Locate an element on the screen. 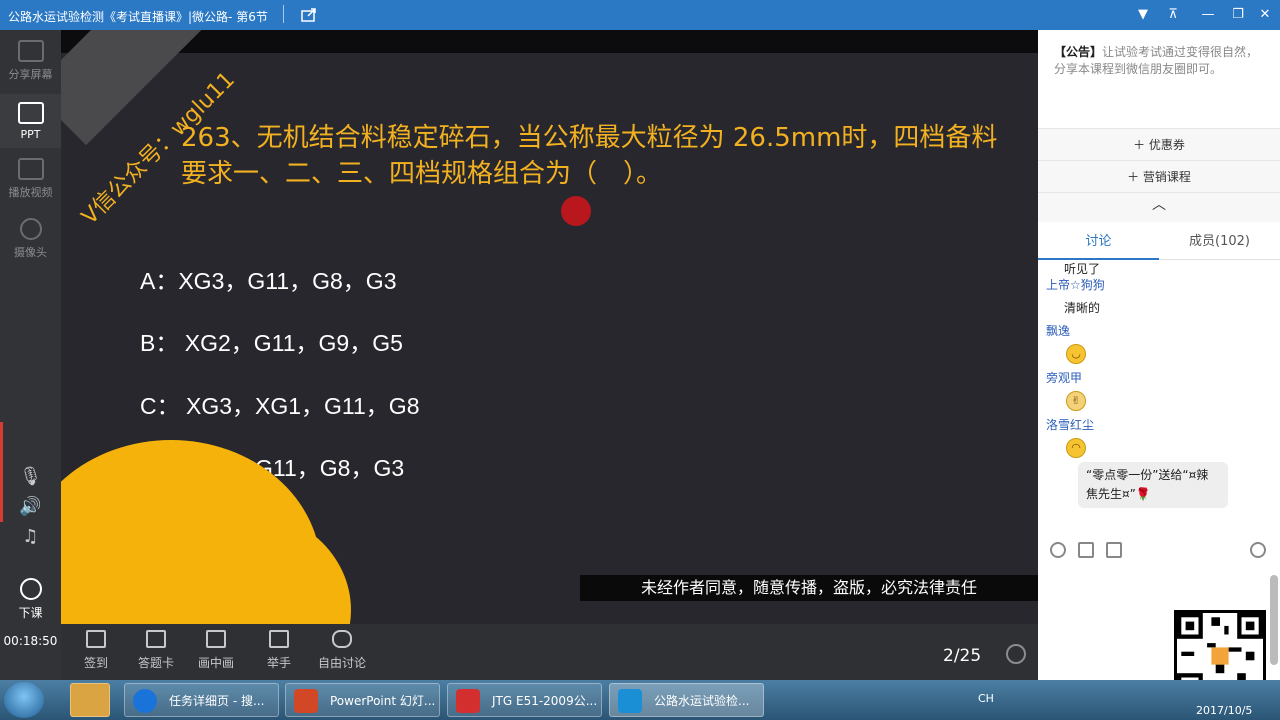 The image size is (1280, 720). minimize-button: — is located at coordinates (1208, 15).